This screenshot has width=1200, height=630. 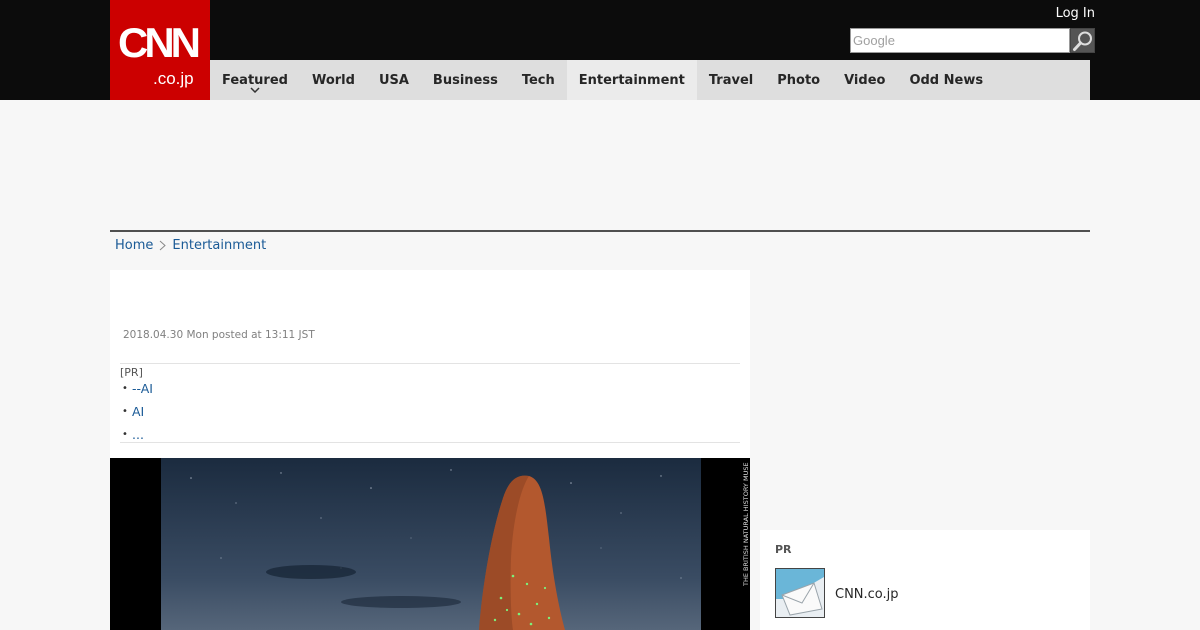 I want to click on chevron-down-icon, so click(x=255, y=90).